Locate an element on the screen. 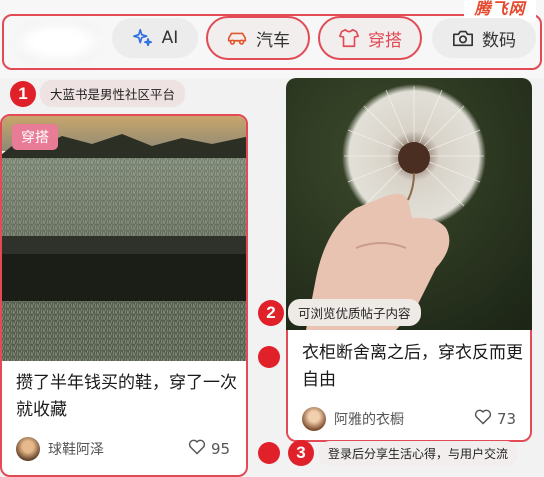  car-icon is located at coordinates (237, 38).